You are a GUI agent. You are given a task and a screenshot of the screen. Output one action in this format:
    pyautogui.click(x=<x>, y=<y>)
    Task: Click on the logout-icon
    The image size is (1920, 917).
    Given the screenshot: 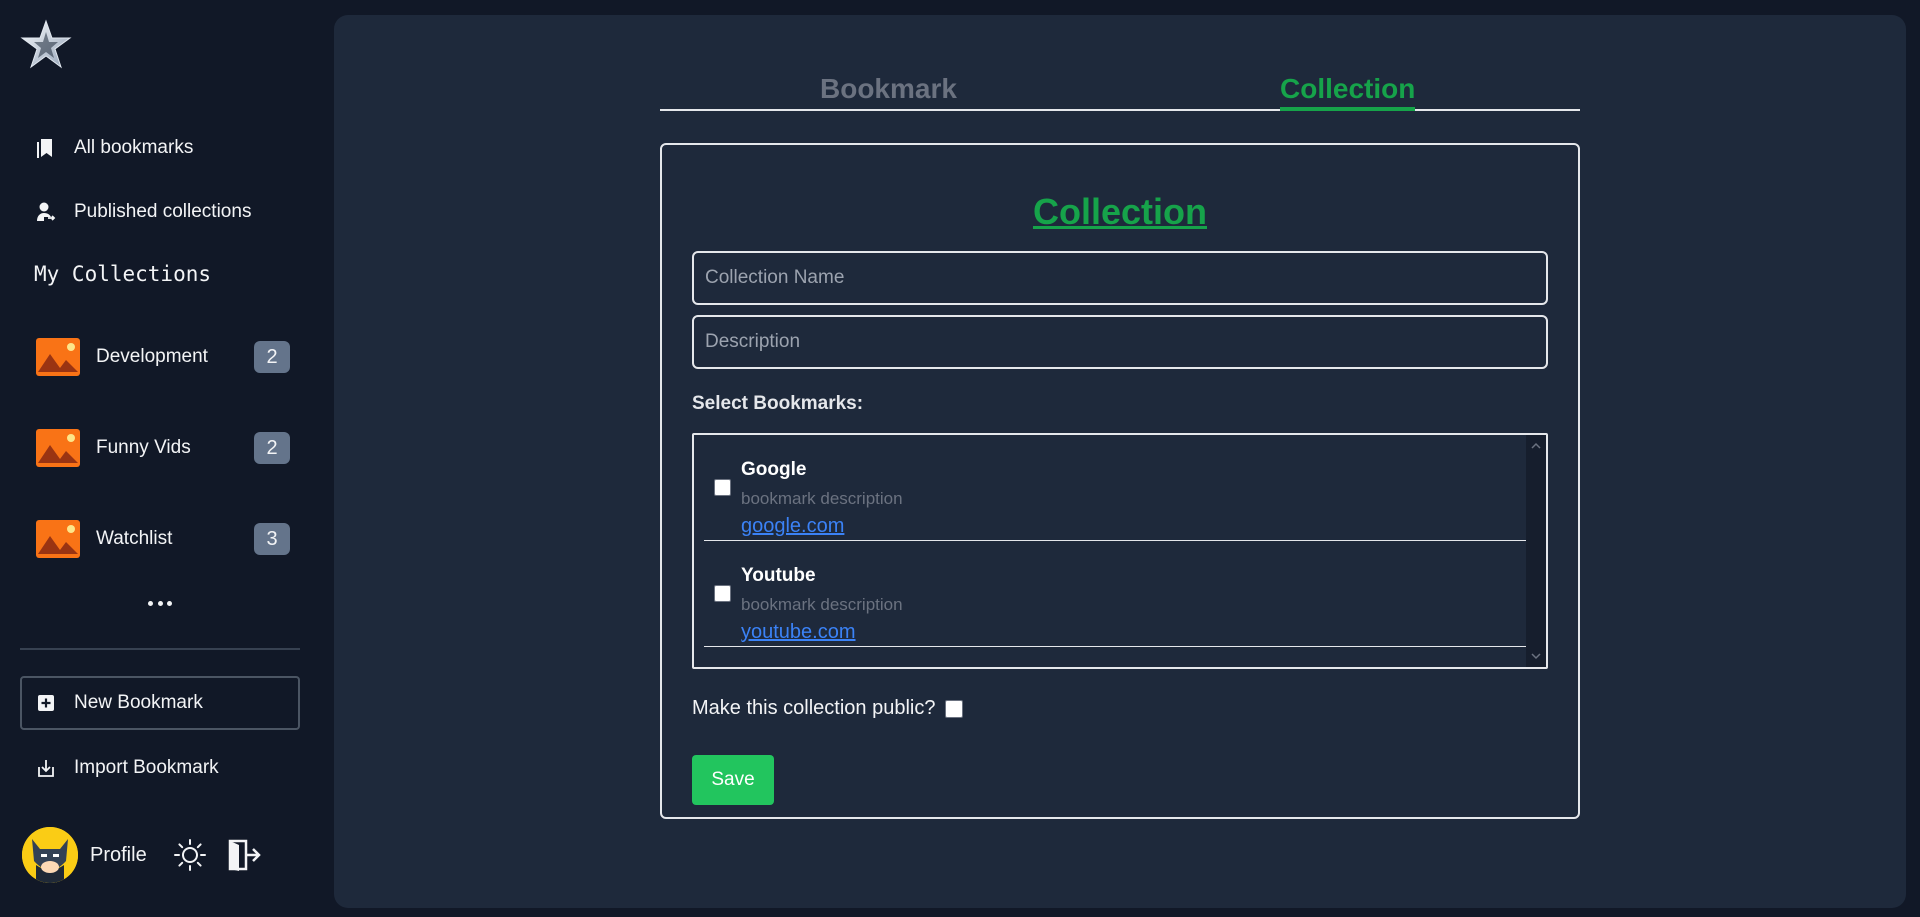 What is the action you would take?
    pyautogui.click(x=244, y=855)
    